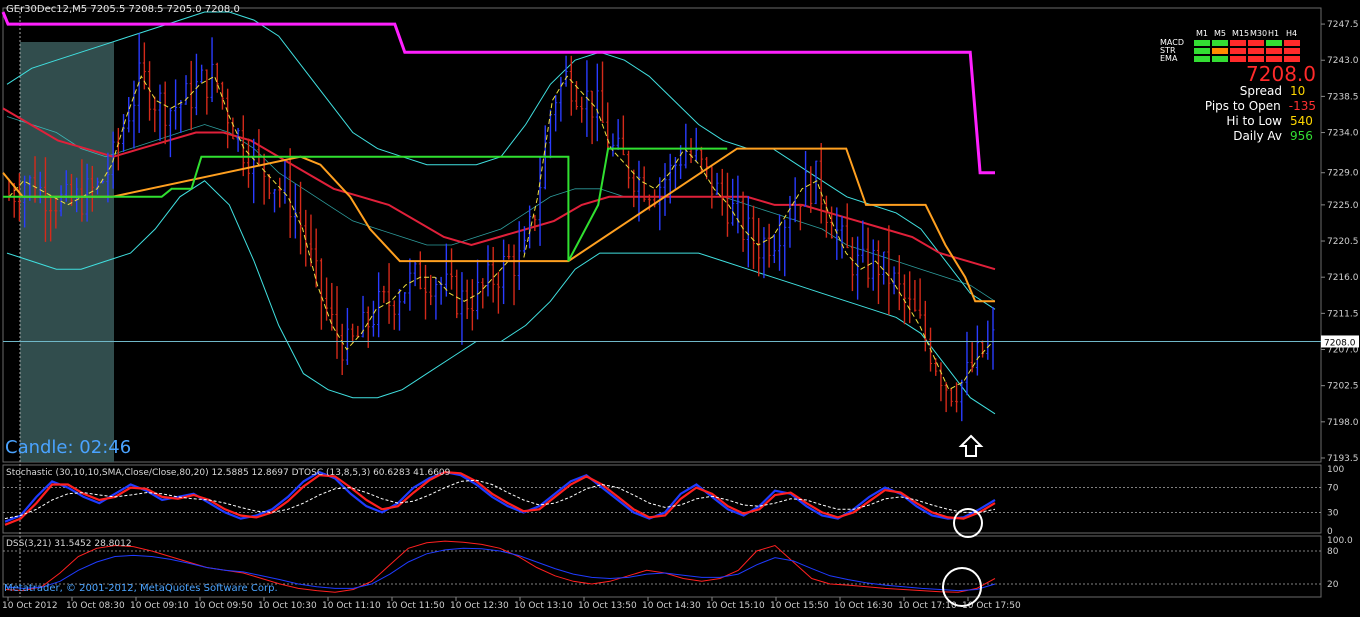 Image resolution: width=1360 pixels, height=617 pixels. Describe the element at coordinates (1343, 174) in the screenshot. I see `y-tick-label: 7229.0` at that location.